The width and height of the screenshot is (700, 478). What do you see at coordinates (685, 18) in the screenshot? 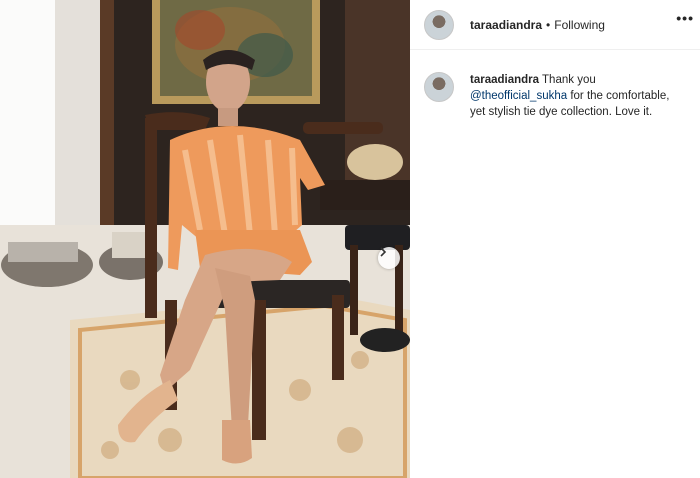
I see `more-horizontal-icon: •••` at bounding box center [685, 18].